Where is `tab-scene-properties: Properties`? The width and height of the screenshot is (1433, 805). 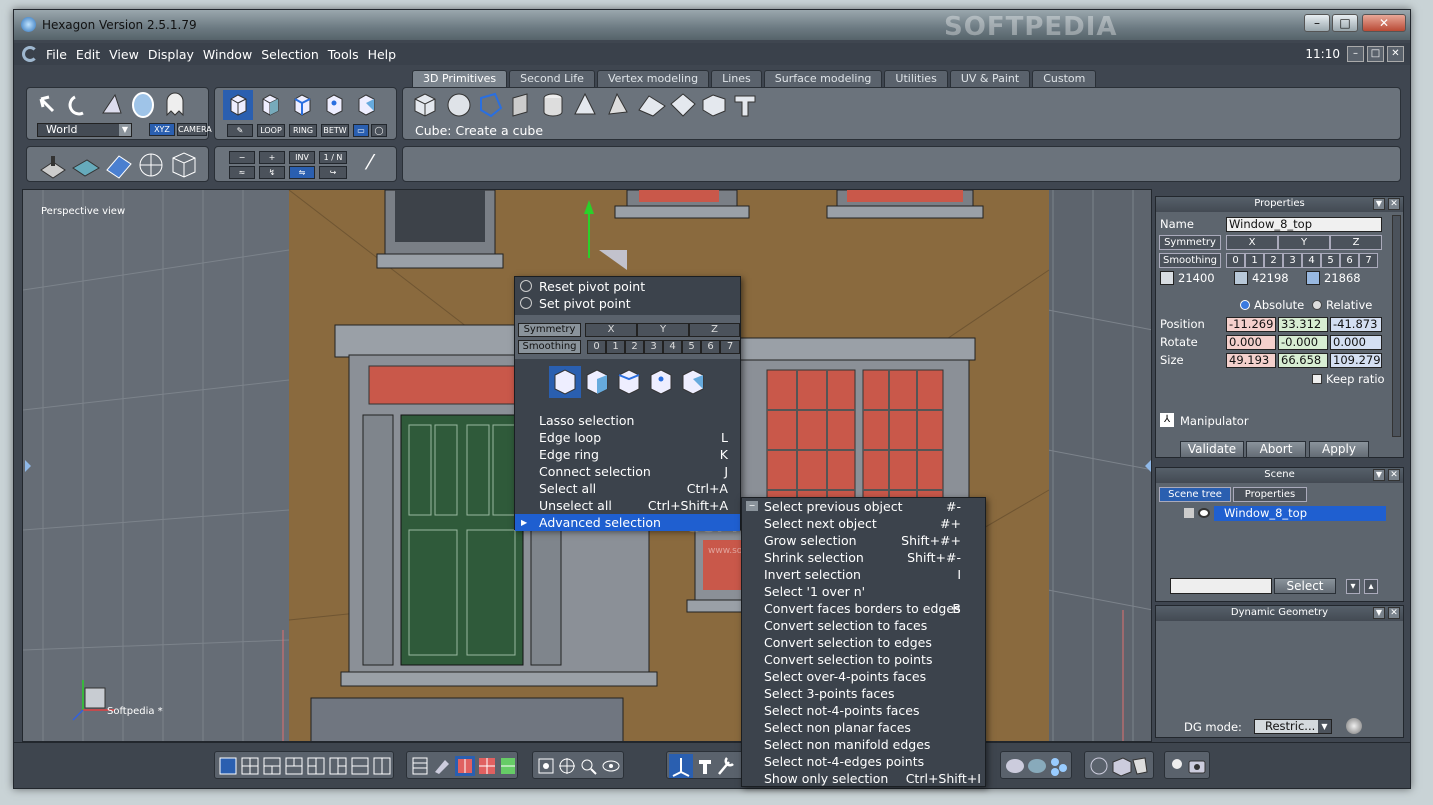
tab-scene-properties: Properties is located at coordinates (1270, 494).